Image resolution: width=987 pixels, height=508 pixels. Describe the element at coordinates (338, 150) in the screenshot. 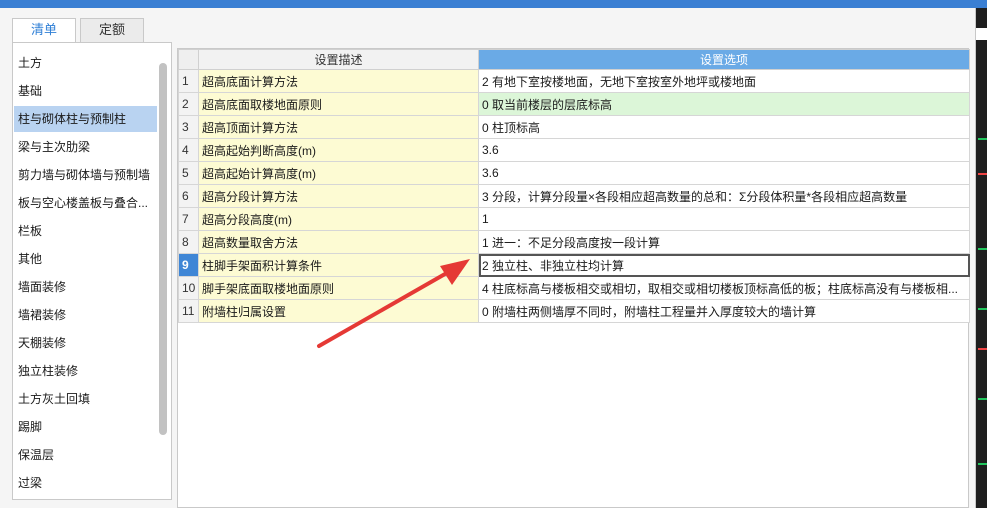

I see `setting-description: 超高起始判断高度(m)` at that location.